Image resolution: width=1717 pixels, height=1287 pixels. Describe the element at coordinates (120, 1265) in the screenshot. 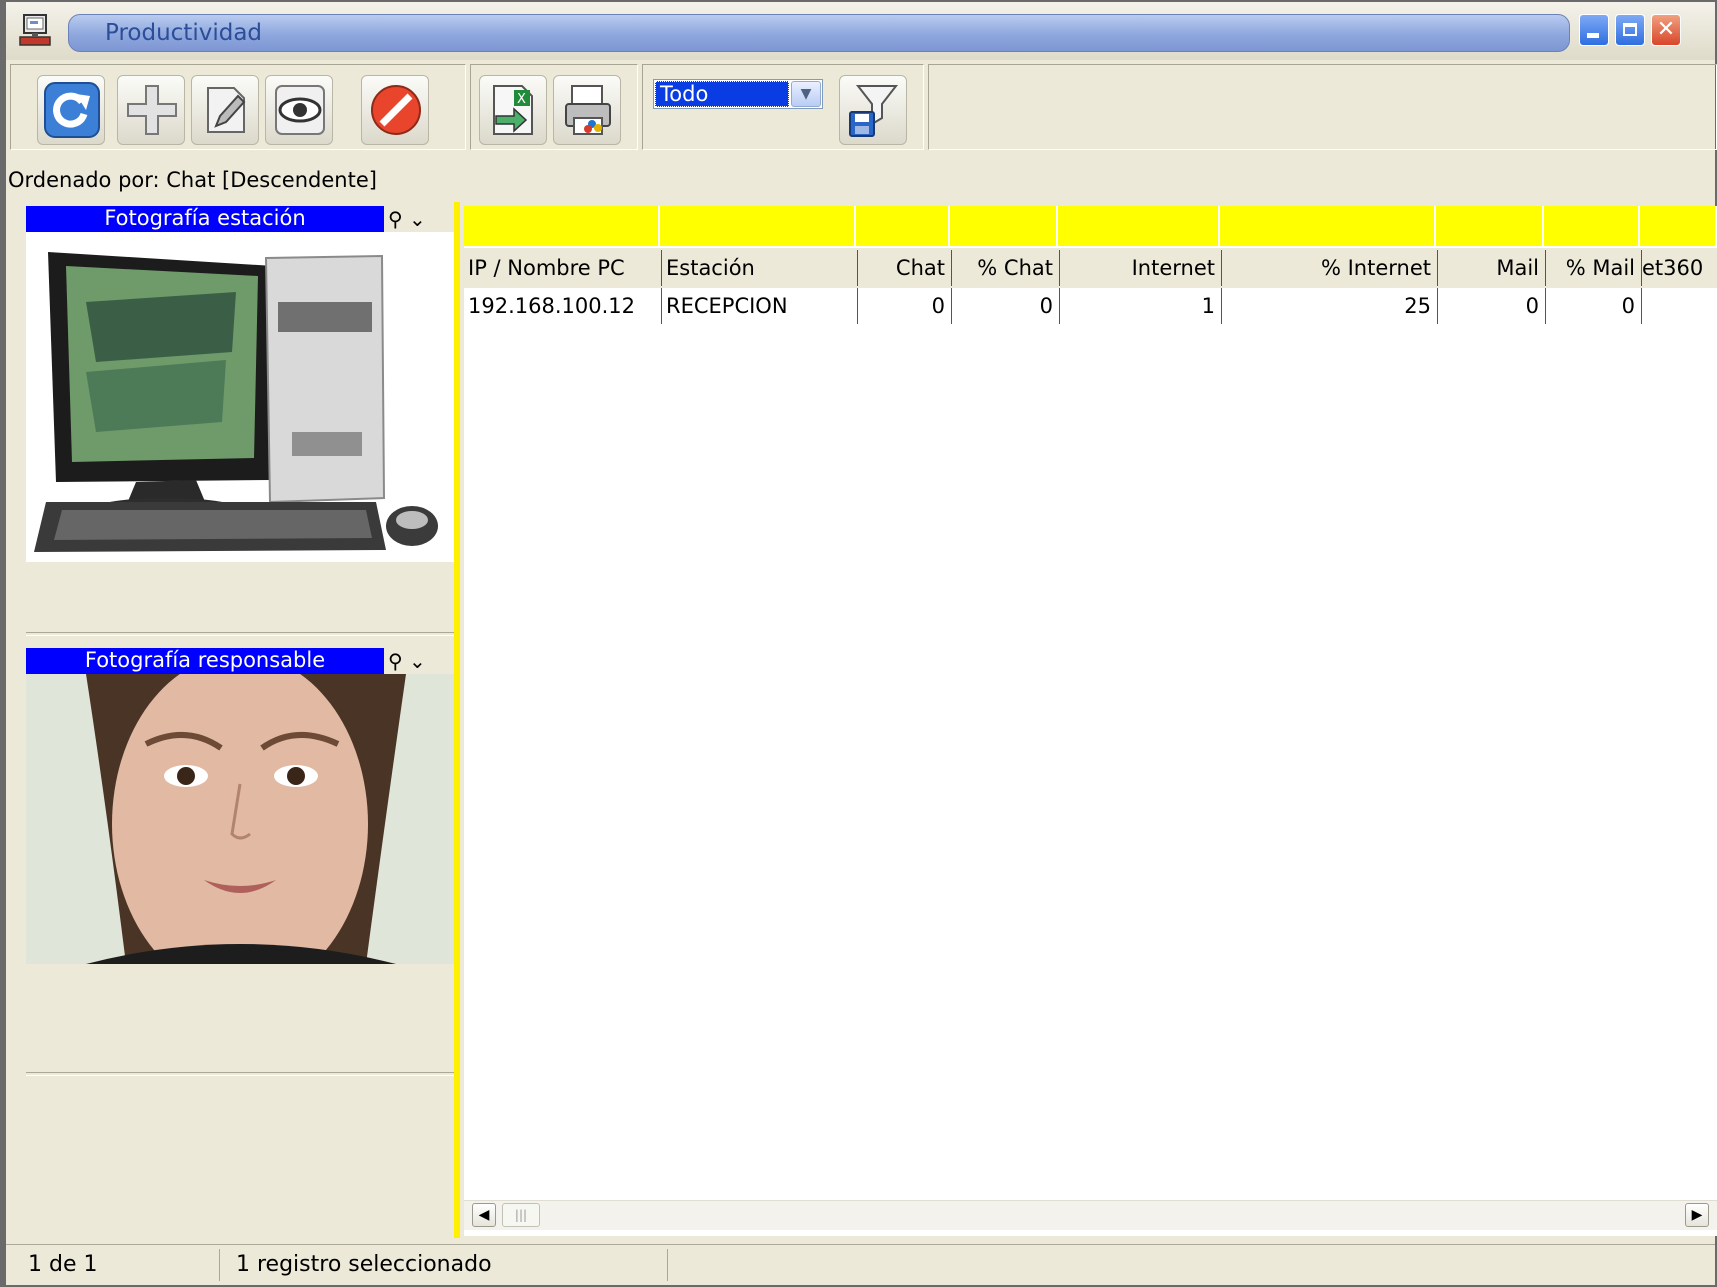

I see `status-record-position: 1 de 1` at that location.